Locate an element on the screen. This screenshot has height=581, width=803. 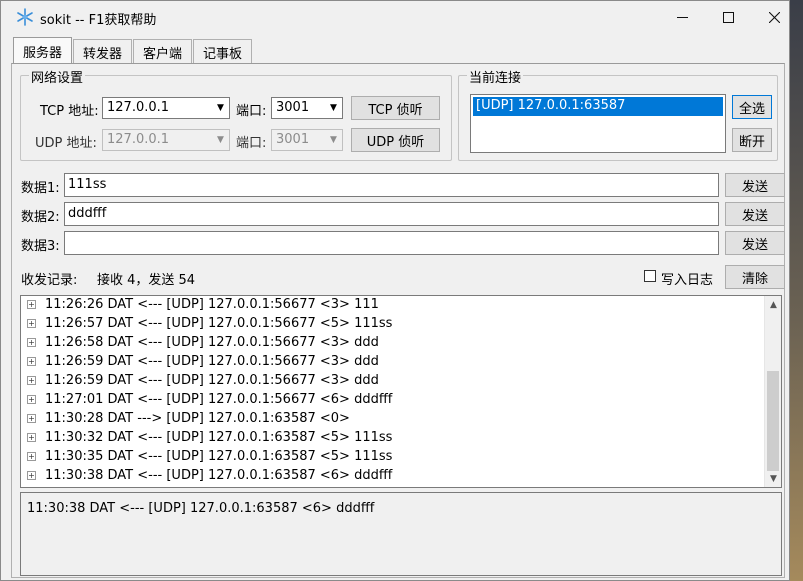
connections-label: 当前连接 is located at coordinates (495, 76).